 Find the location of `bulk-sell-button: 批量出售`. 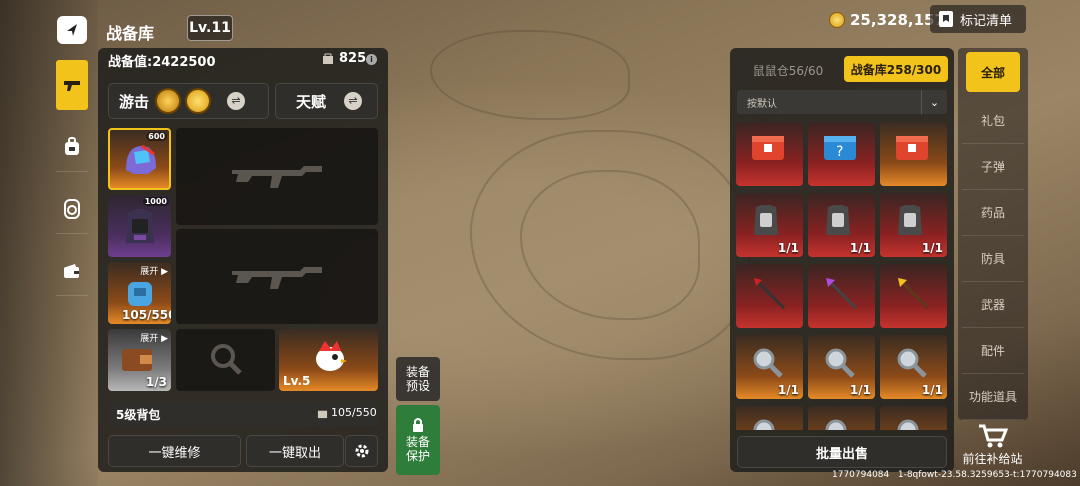

bulk-sell-button: 批量出售 is located at coordinates (842, 452).